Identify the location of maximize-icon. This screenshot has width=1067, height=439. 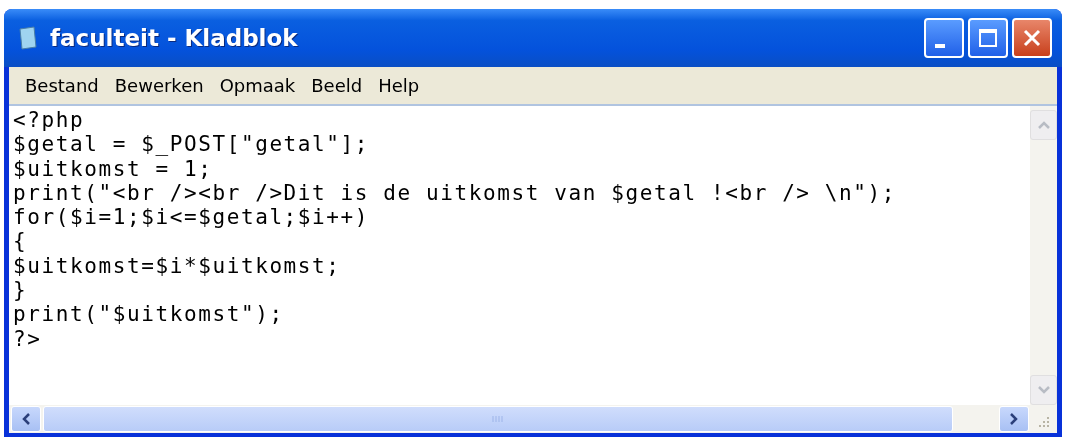
(988, 38).